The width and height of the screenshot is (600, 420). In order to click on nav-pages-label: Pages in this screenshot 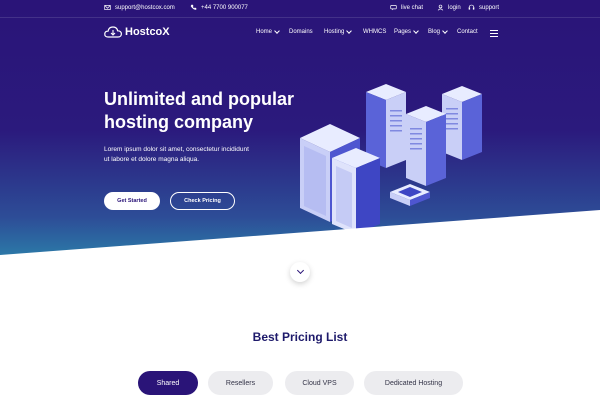, I will do `click(403, 32)`.